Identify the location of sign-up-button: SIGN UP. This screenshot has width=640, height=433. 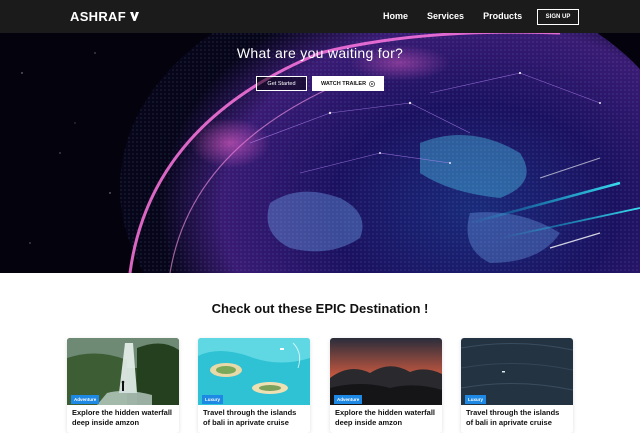
(558, 17).